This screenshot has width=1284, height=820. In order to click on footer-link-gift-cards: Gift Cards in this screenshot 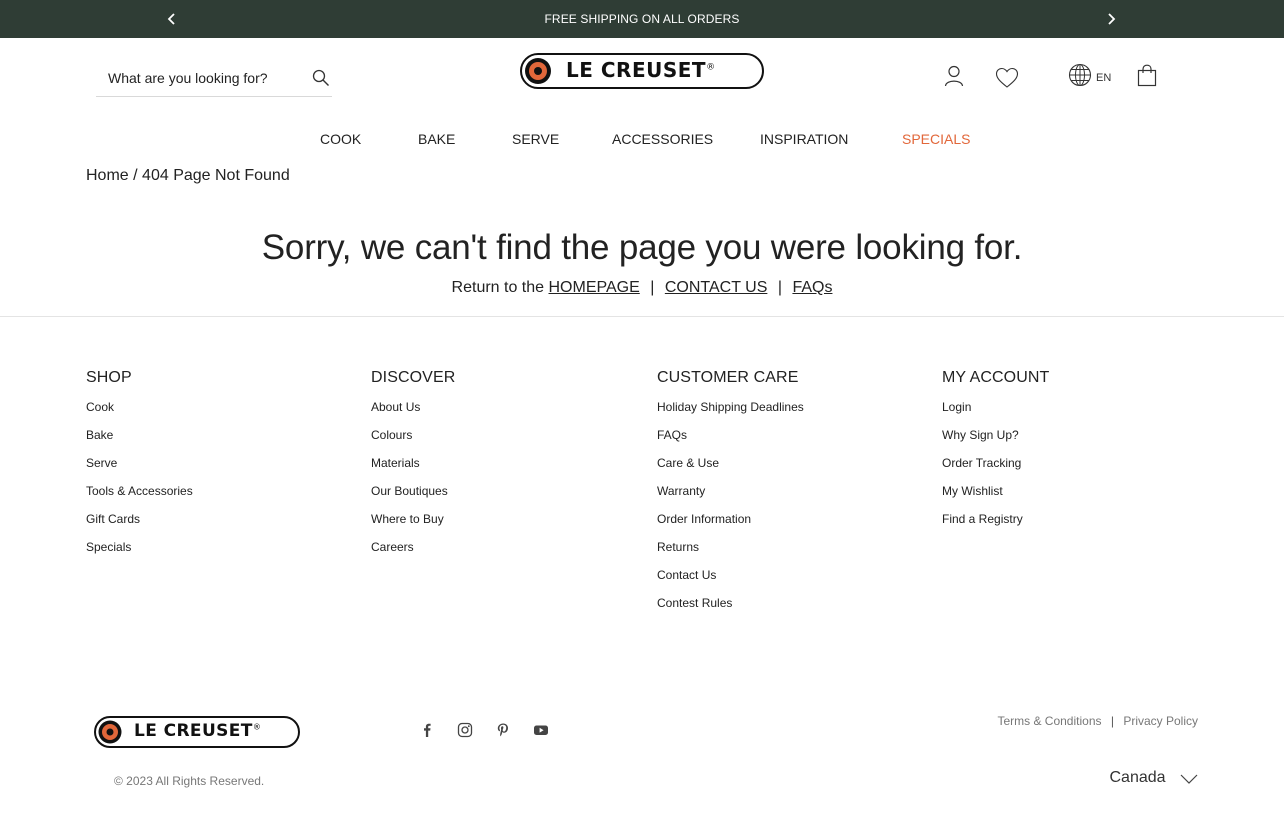, I will do `click(139, 526)`.